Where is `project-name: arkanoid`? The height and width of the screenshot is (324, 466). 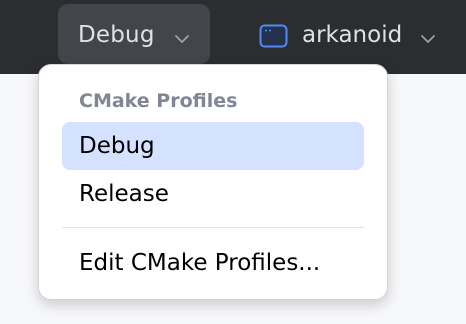 project-name: arkanoid is located at coordinates (352, 35).